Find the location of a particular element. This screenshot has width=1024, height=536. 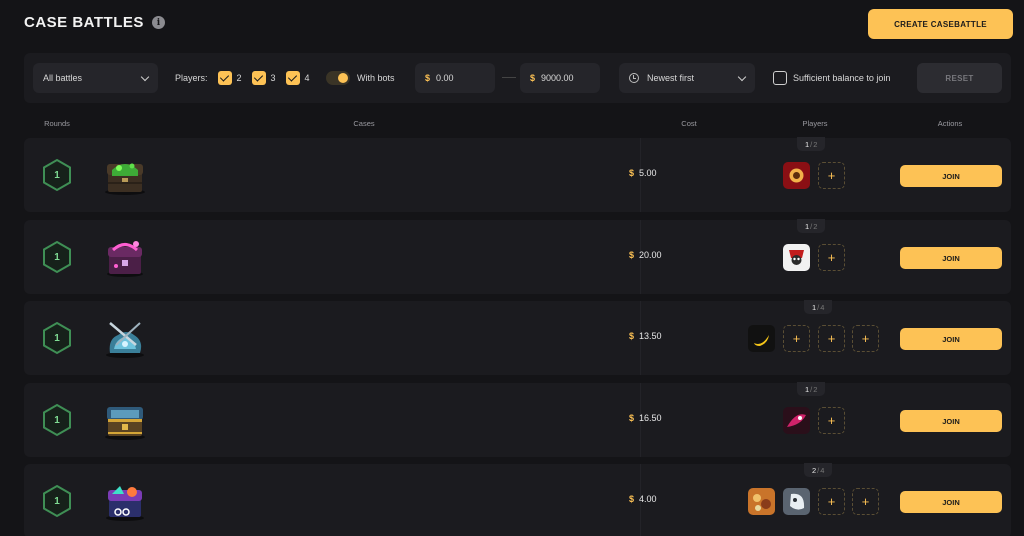

blue-sword-case-icon is located at coordinates (125, 340).